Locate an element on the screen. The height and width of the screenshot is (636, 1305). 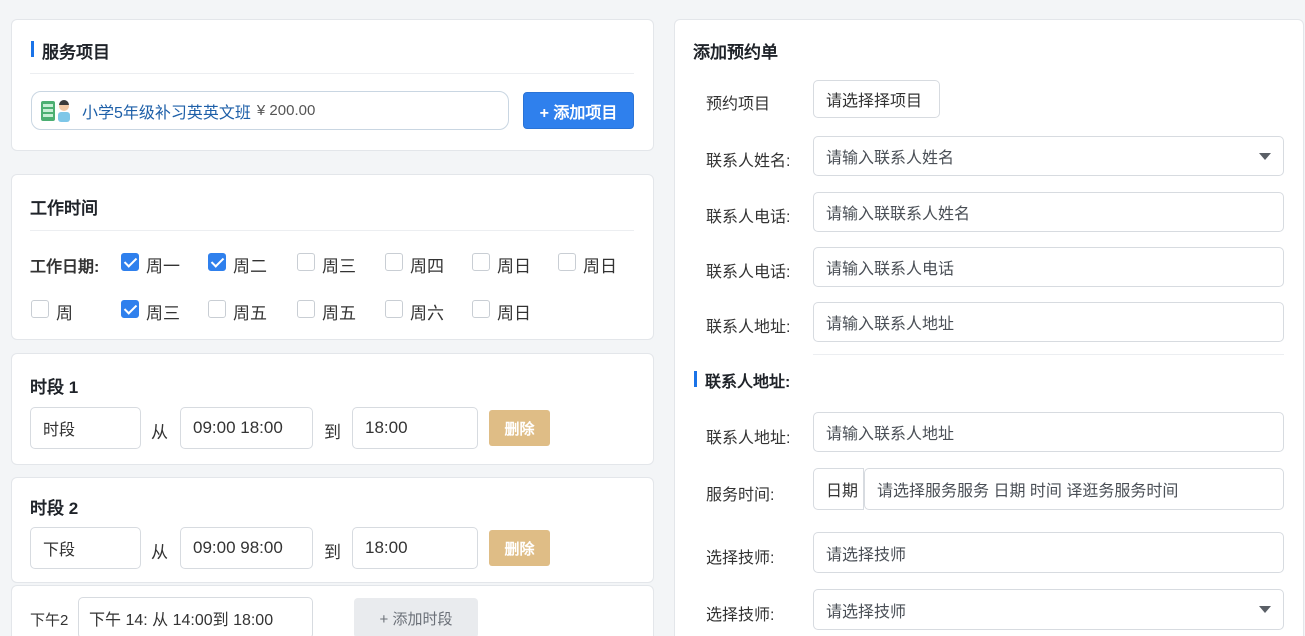
technician2-select: 请选择技师 is located at coordinates (1048, 609).